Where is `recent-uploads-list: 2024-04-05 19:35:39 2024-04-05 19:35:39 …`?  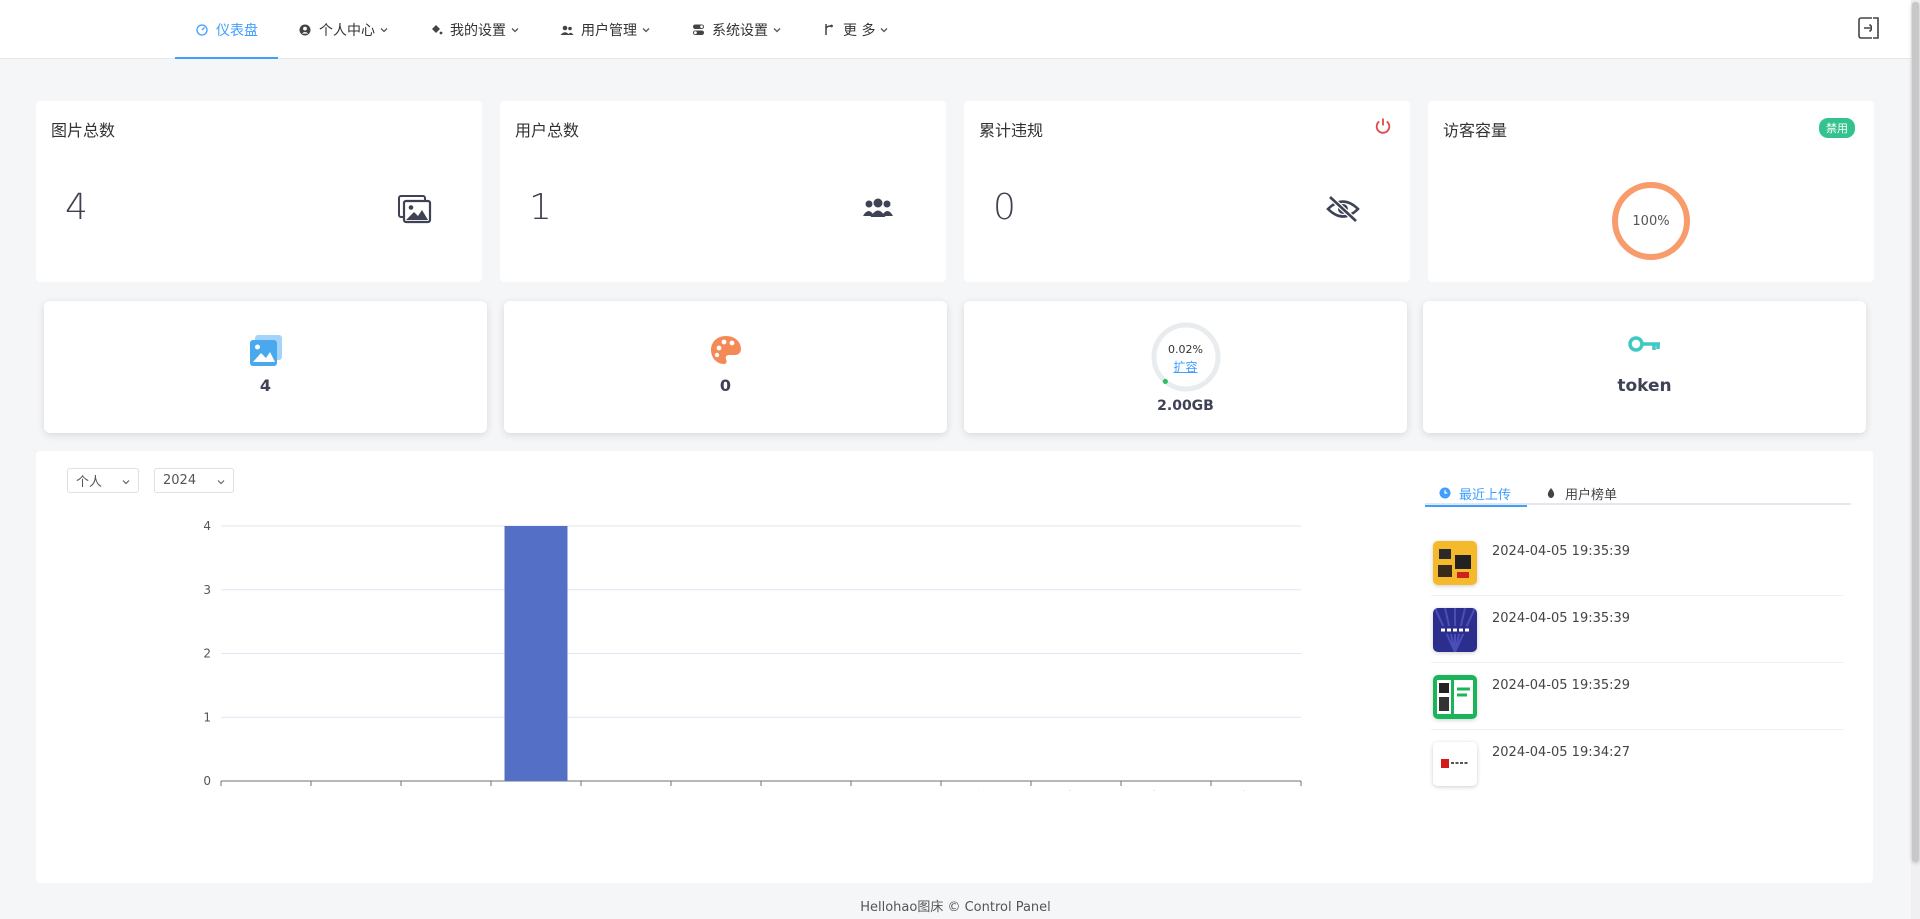 recent-uploads-list: 2024-04-05 19:35:39 2024-04-05 19:35:39 … is located at coordinates (1637, 663).